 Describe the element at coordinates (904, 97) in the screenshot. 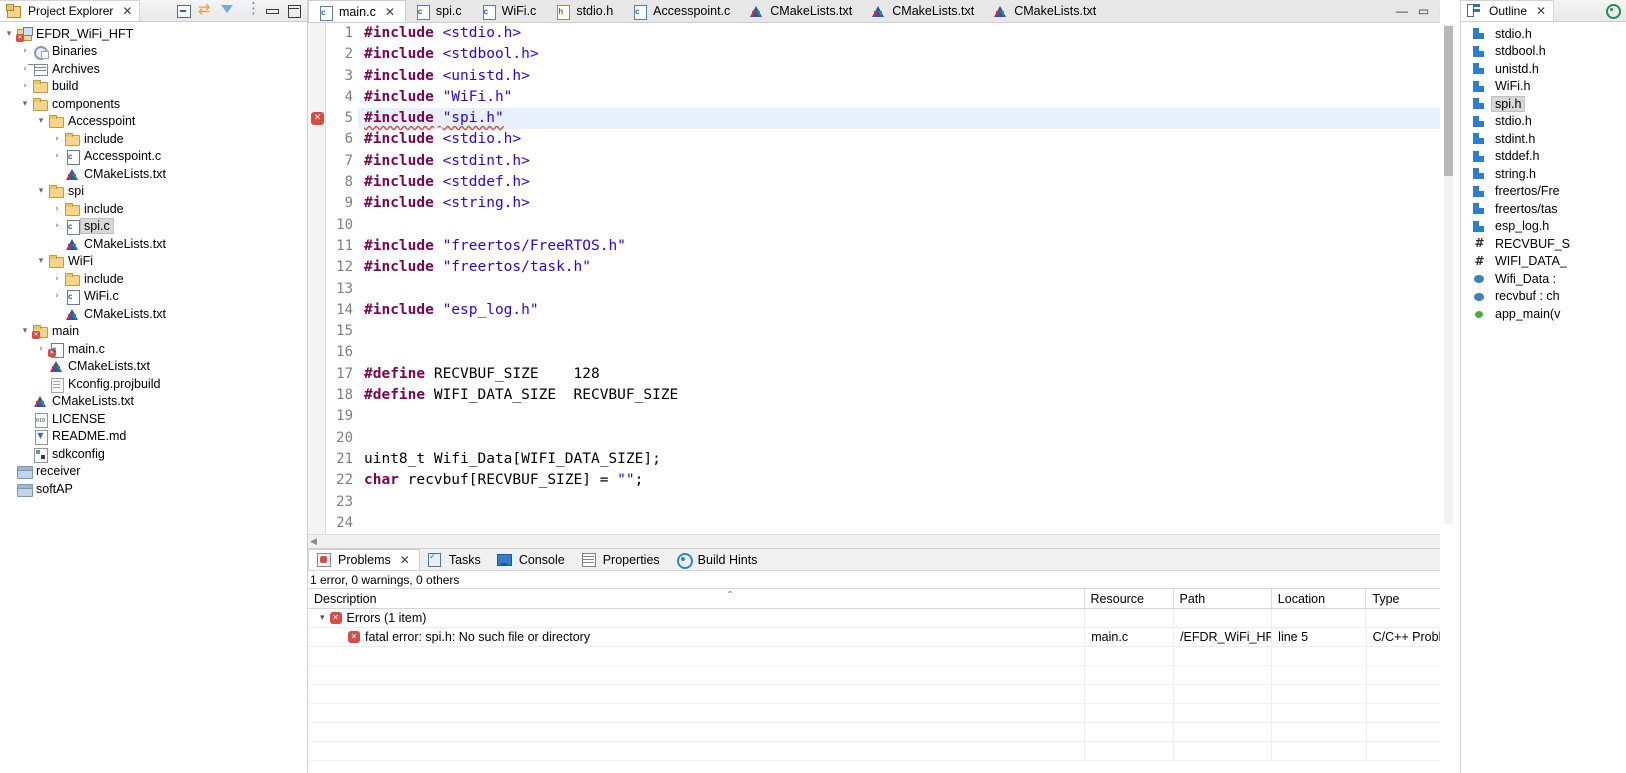

I see `code-line: #include "WiFi.h"` at that location.